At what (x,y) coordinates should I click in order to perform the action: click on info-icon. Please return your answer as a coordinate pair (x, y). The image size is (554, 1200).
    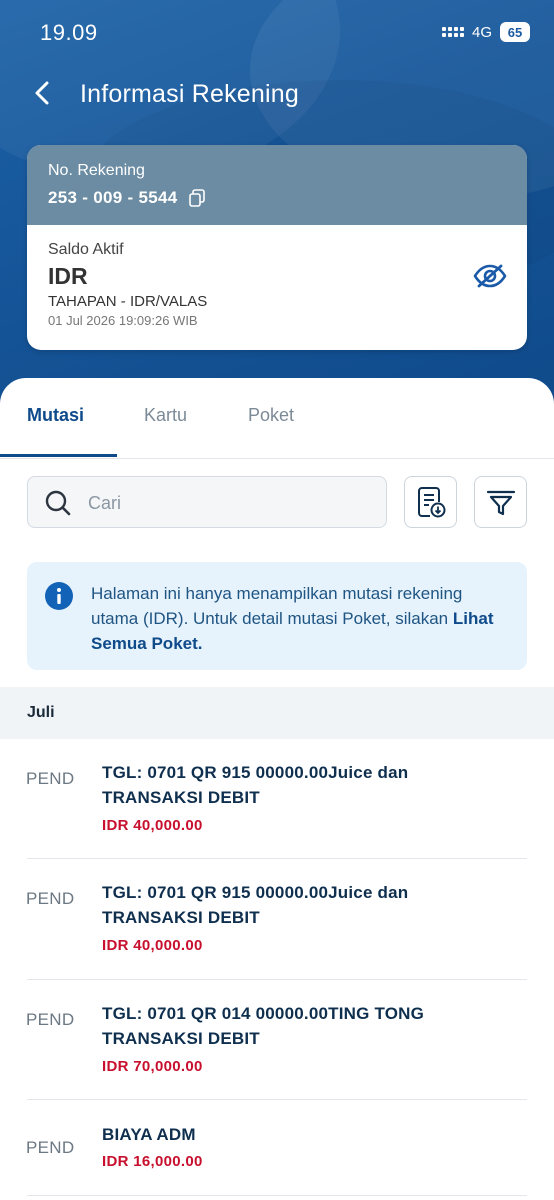
    Looking at the image, I should click on (59, 596).